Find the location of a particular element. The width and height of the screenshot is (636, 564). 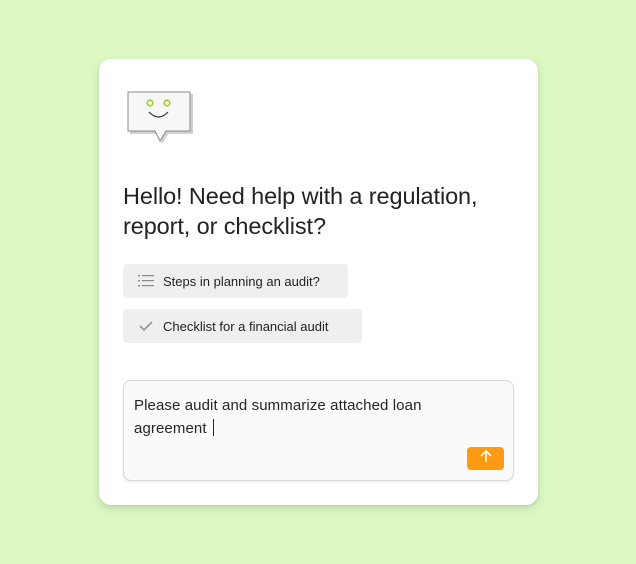

send-button is located at coordinates (485, 458).